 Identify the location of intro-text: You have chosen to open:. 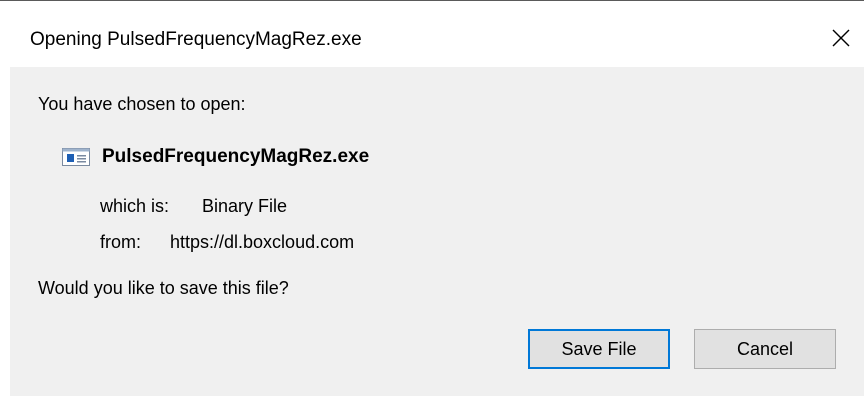
(142, 104).